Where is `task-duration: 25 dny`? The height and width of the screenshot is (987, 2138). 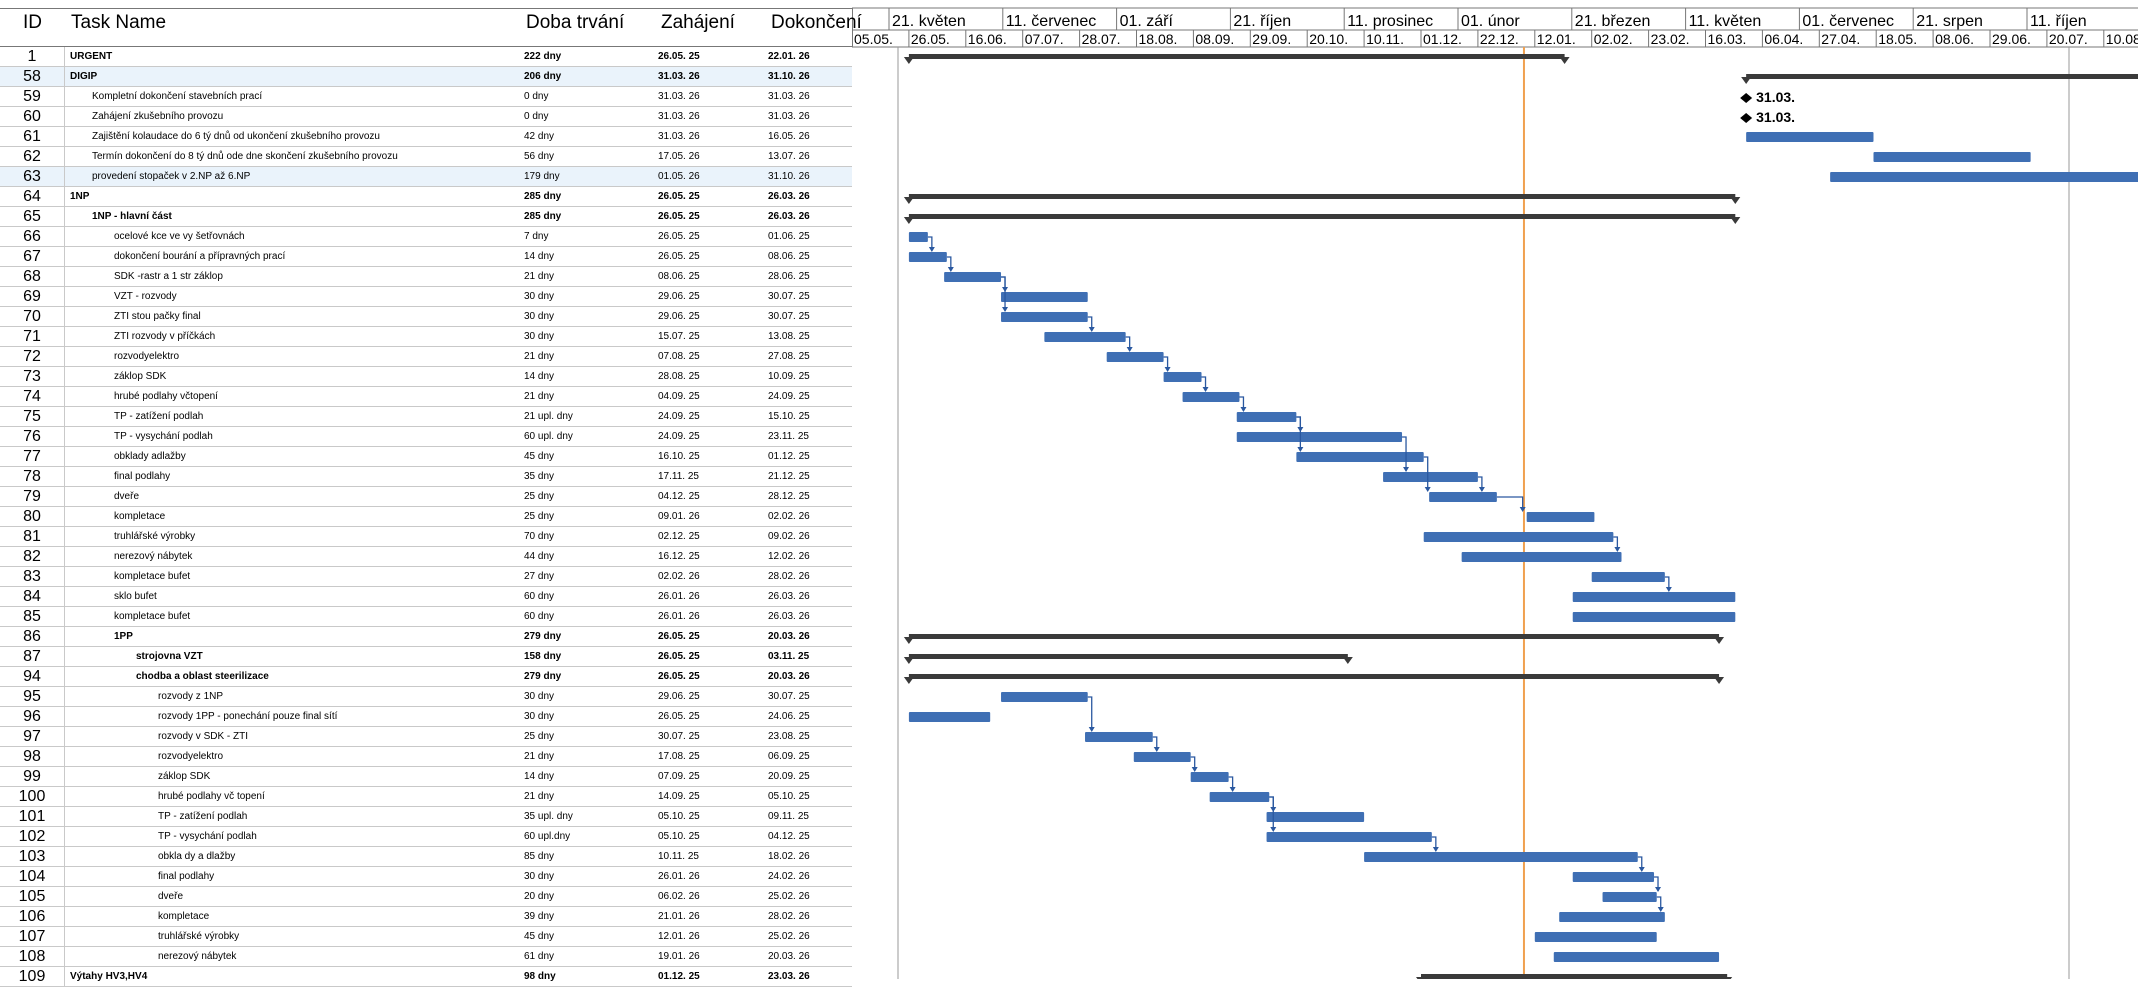 task-duration: 25 dny is located at coordinates (539, 516).